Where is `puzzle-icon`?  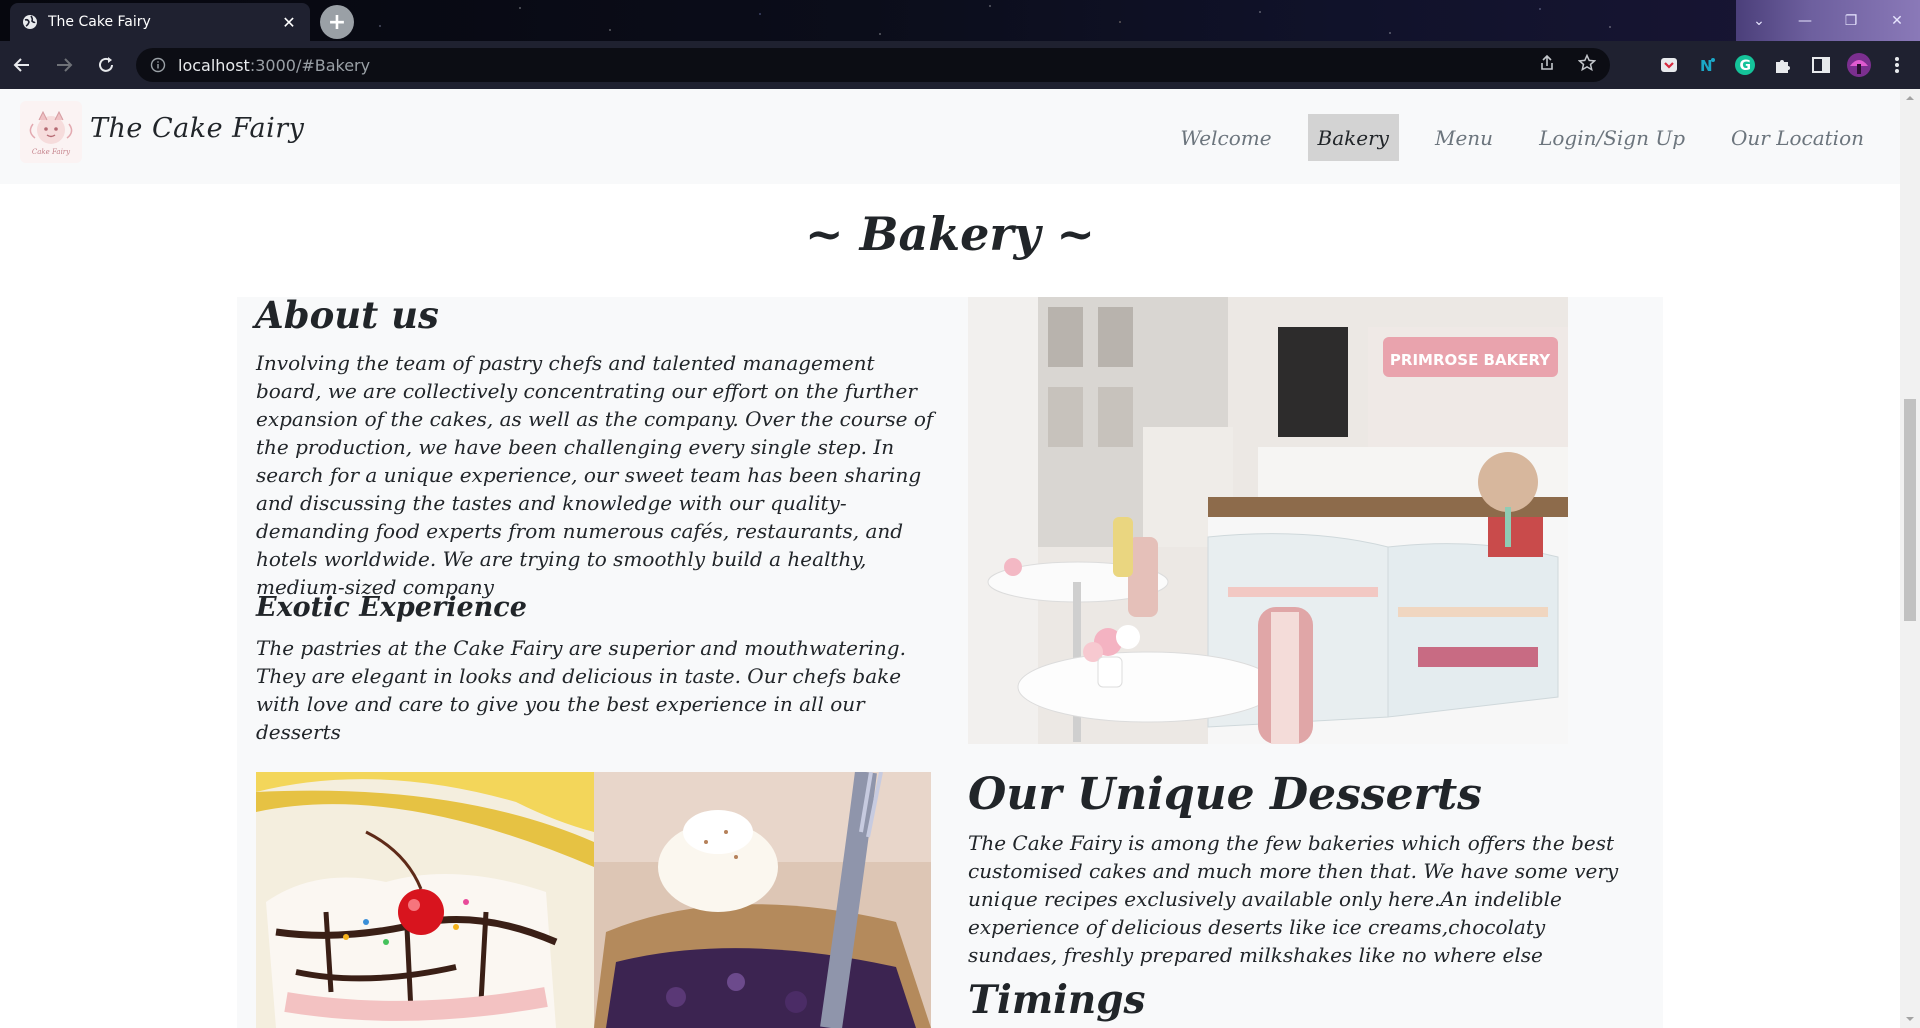 puzzle-icon is located at coordinates (1783, 65).